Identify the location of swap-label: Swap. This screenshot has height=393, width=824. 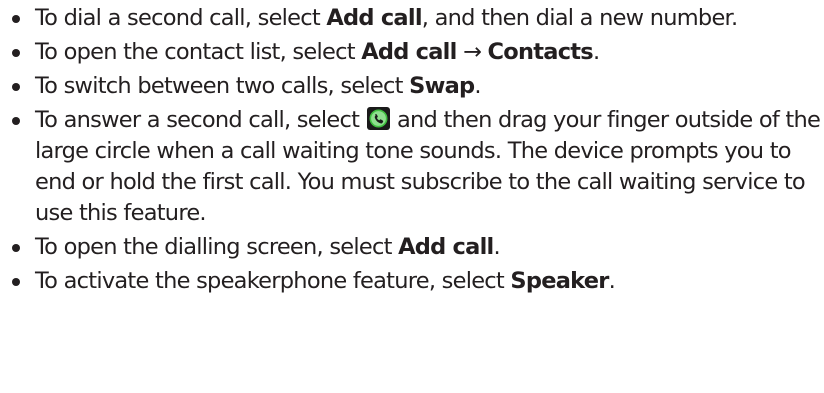
(442, 86).